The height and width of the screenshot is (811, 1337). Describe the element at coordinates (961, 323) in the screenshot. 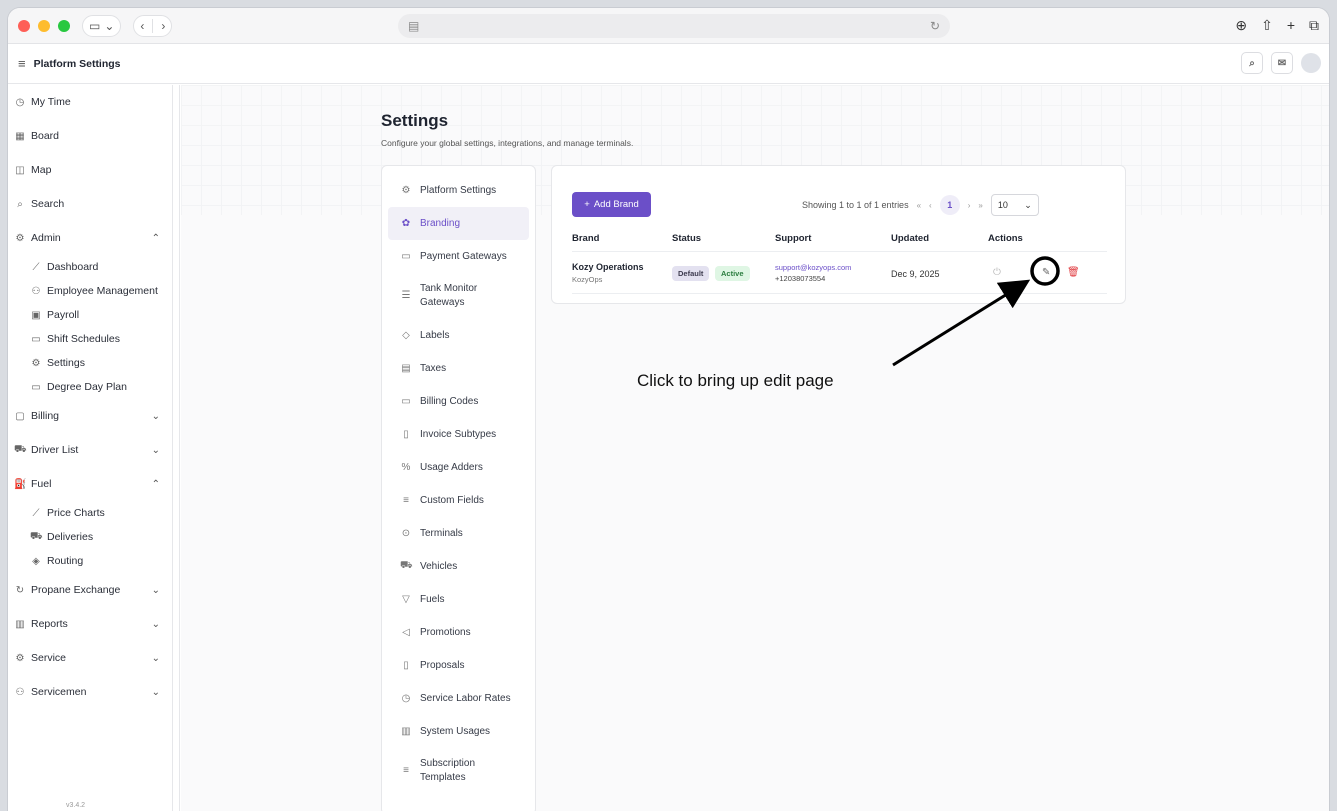

I see `pointer-arrow` at that location.